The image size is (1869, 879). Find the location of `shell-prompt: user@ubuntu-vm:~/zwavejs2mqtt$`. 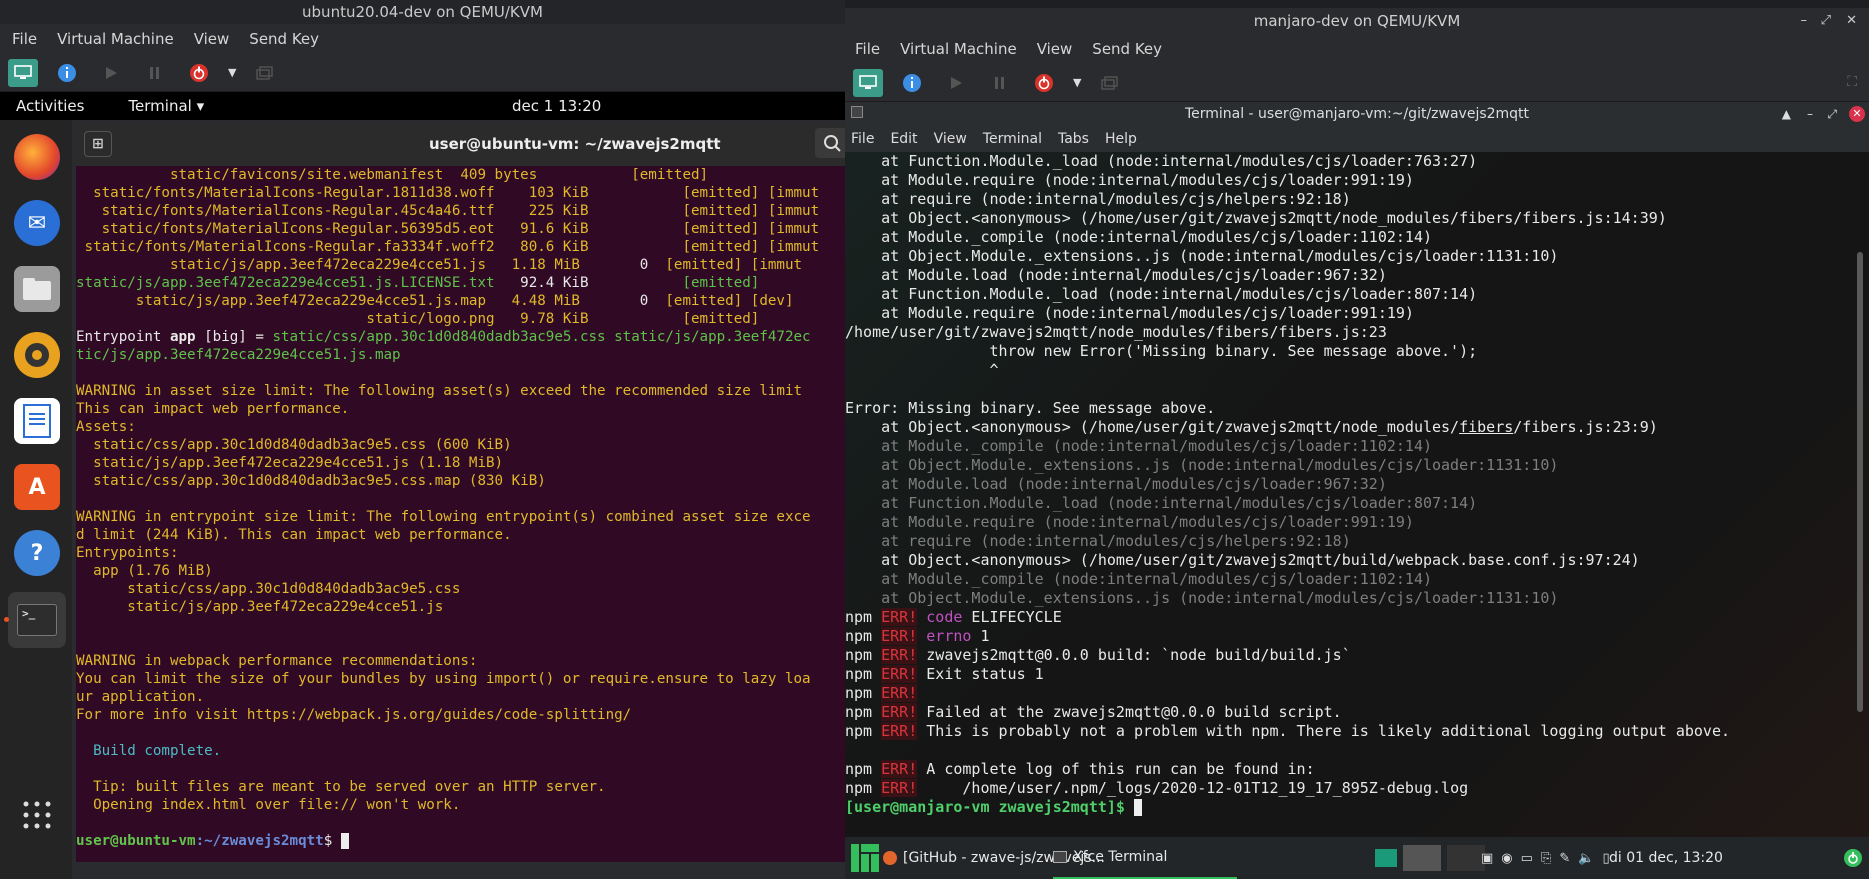

shell-prompt: user@ubuntu-vm:~/zwavejs2mqtt$ is located at coordinates (460, 841).